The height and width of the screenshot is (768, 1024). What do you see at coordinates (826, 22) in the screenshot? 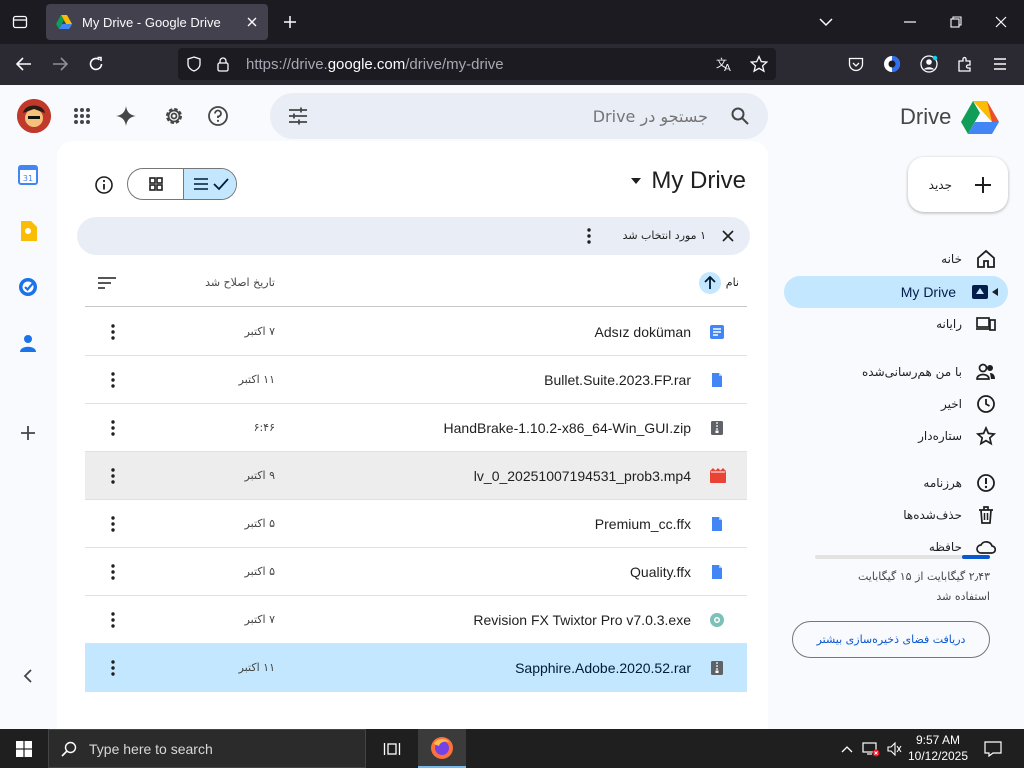
I see `list-all-tabs-icon` at bounding box center [826, 22].